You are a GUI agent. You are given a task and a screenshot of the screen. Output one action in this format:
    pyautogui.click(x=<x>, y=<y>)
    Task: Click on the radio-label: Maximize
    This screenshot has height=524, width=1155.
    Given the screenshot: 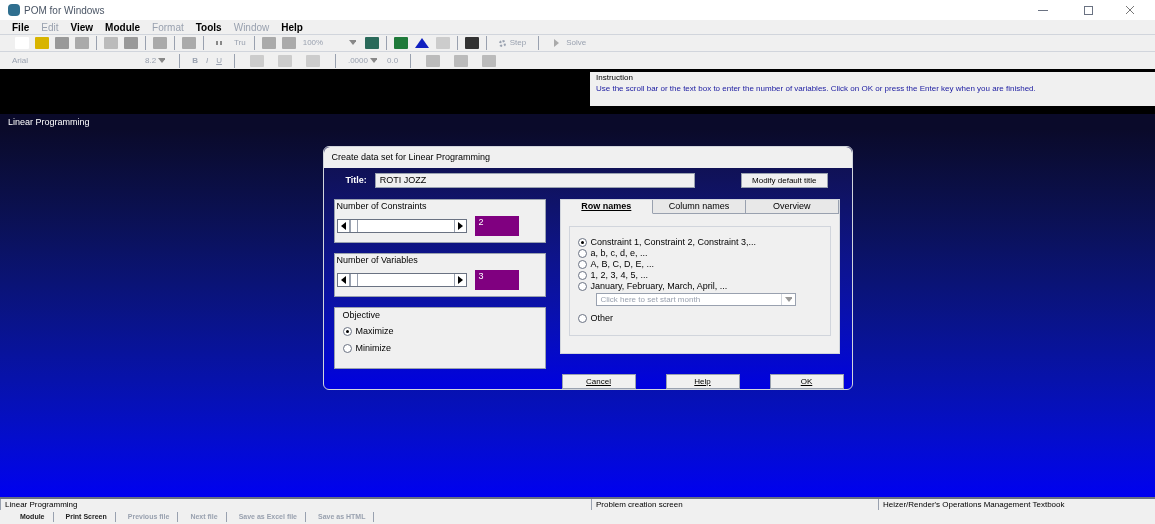 What is the action you would take?
    pyautogui.click(x=374, y=331)
    